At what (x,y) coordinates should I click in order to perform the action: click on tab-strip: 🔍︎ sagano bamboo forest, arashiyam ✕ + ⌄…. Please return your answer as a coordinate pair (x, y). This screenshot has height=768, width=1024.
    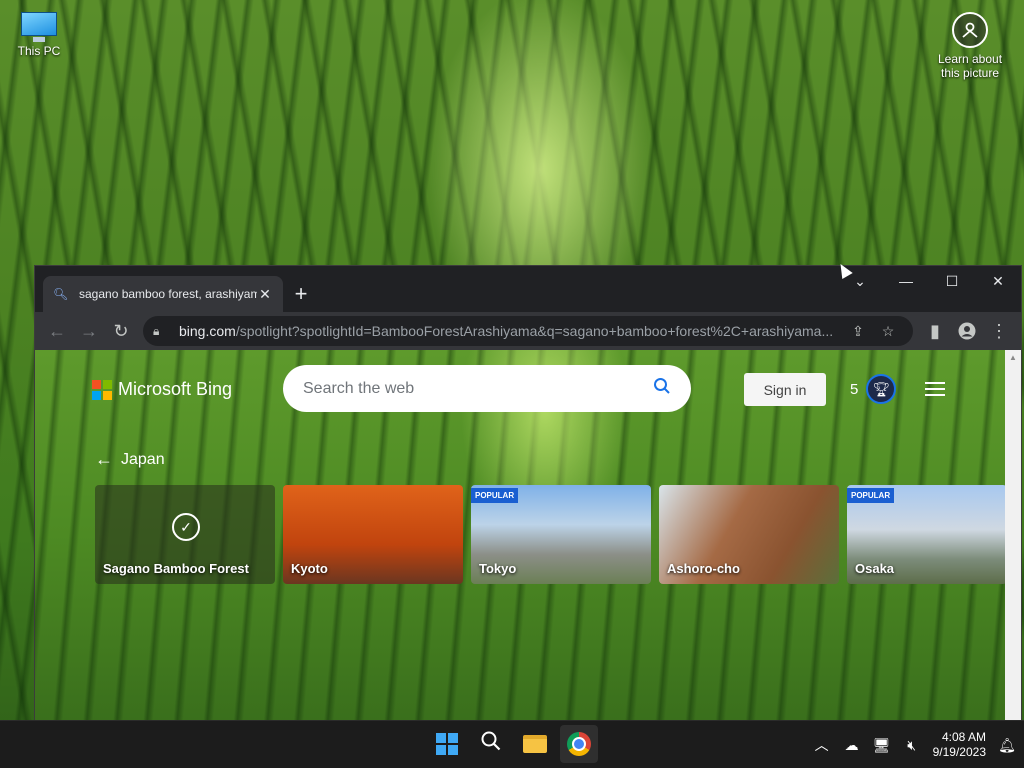
    Looking at the image, I should click on (528, 289).